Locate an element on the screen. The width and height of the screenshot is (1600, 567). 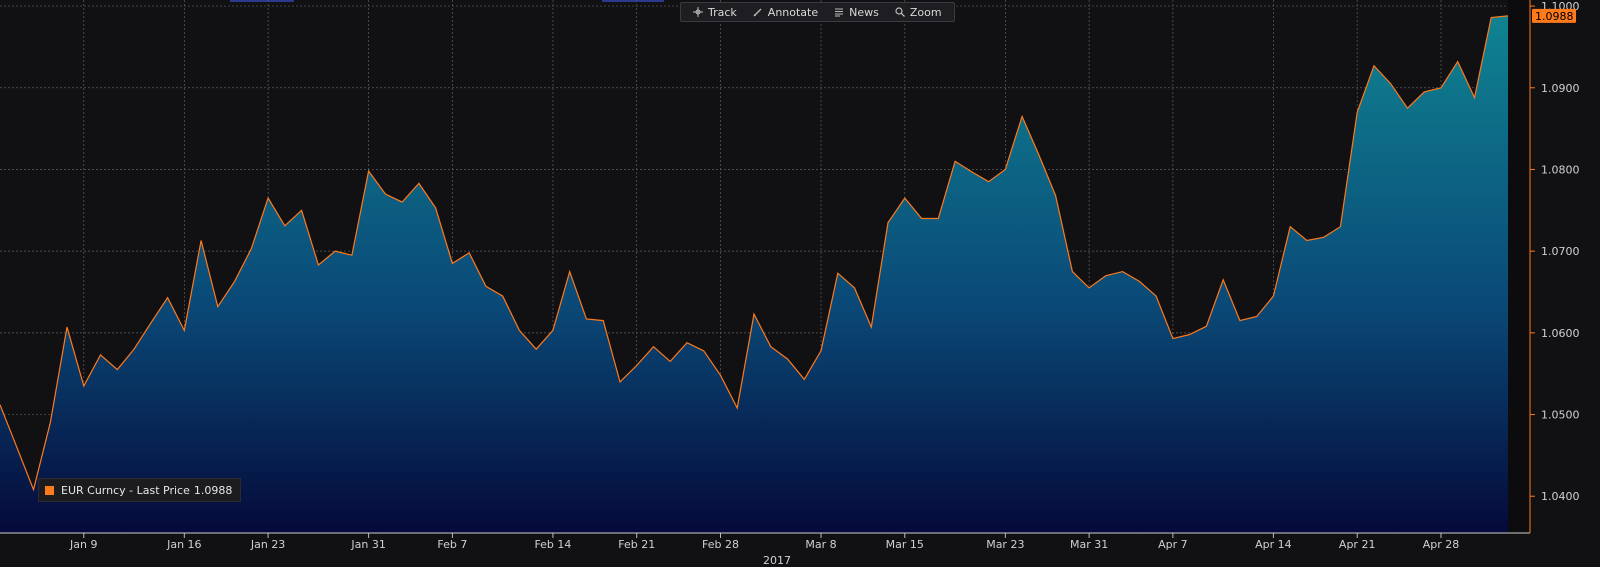
y-tick-label: 1.0800 is located at coordinates (1560, 169).